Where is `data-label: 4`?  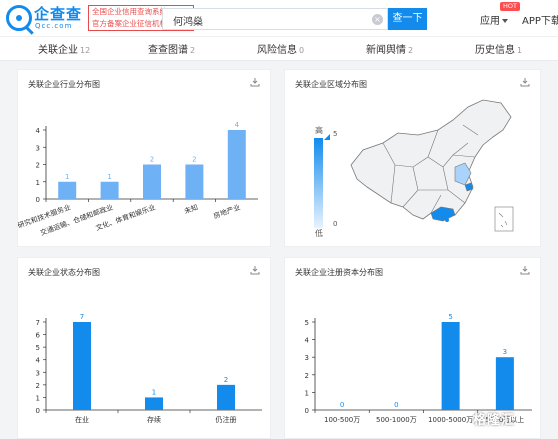 data-label: 4 is located at coordinates (237, 125).